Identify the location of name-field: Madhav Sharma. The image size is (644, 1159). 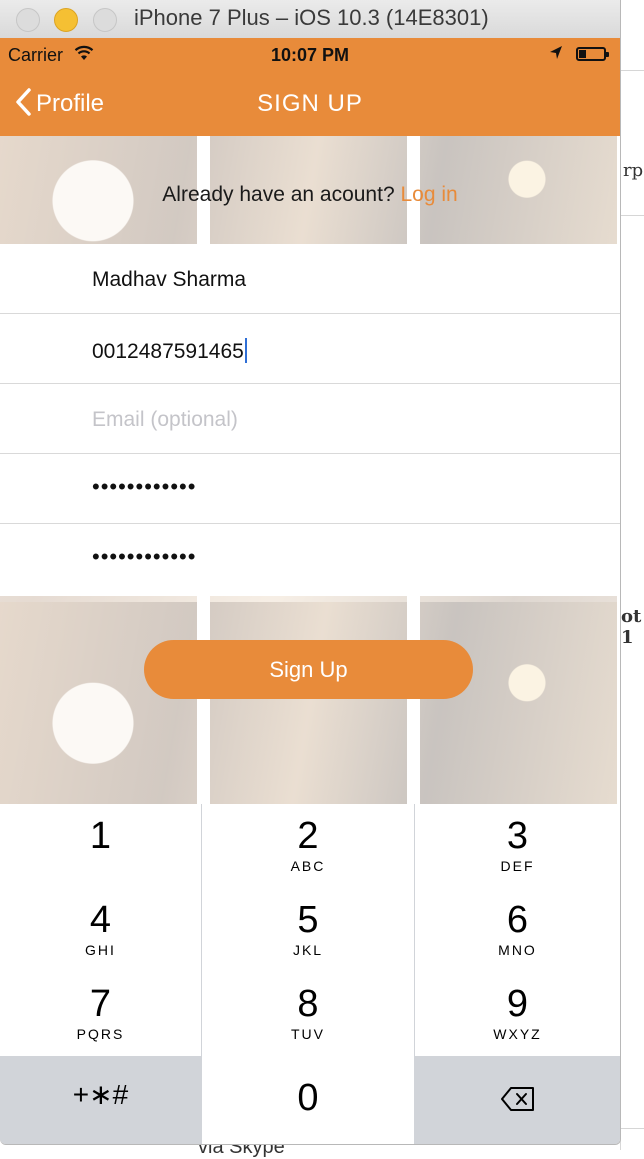
(310, 279).